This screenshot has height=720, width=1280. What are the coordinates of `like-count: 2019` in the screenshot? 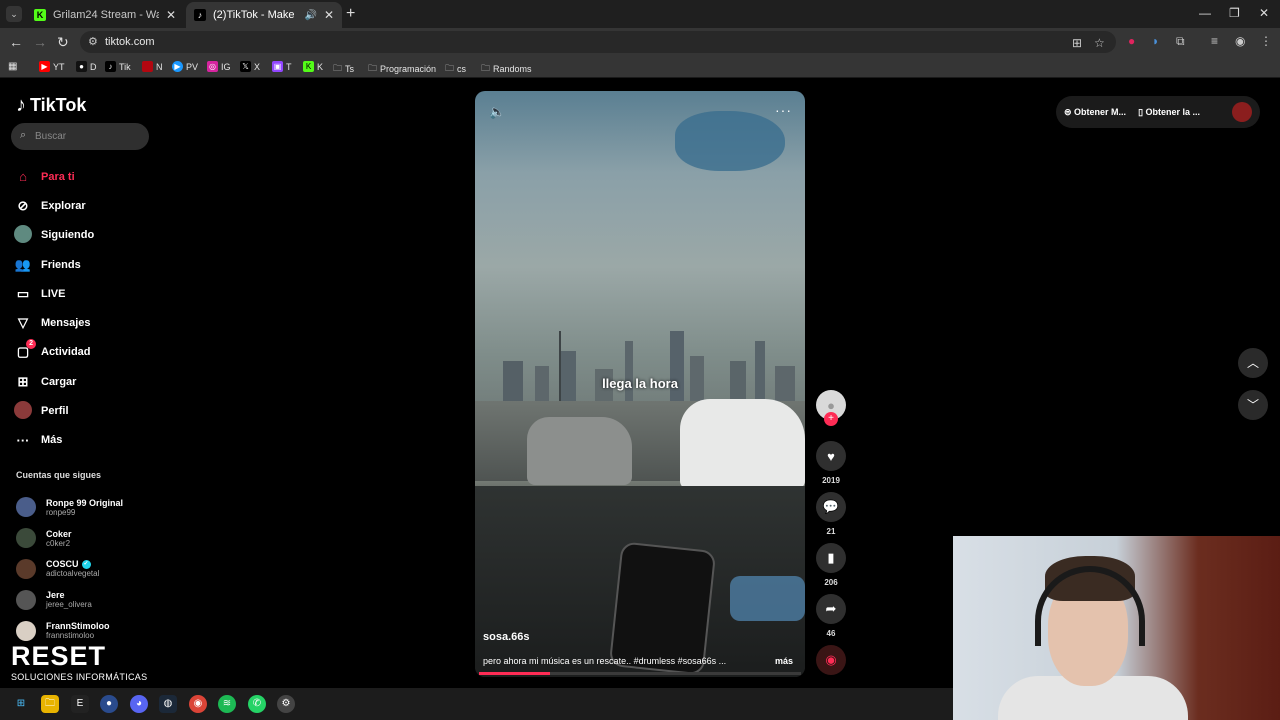 It's located at (831, 480).